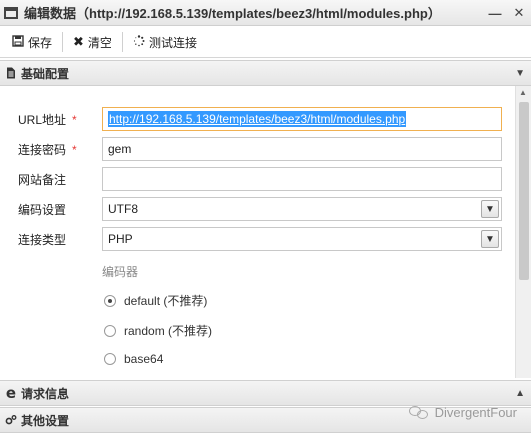 The width and height of the screenshot is (531, 439). What do you see at coordinates (40, 42) in the screenshot?
I see `save-button-label: 保存` at bounding box center [40, 42].